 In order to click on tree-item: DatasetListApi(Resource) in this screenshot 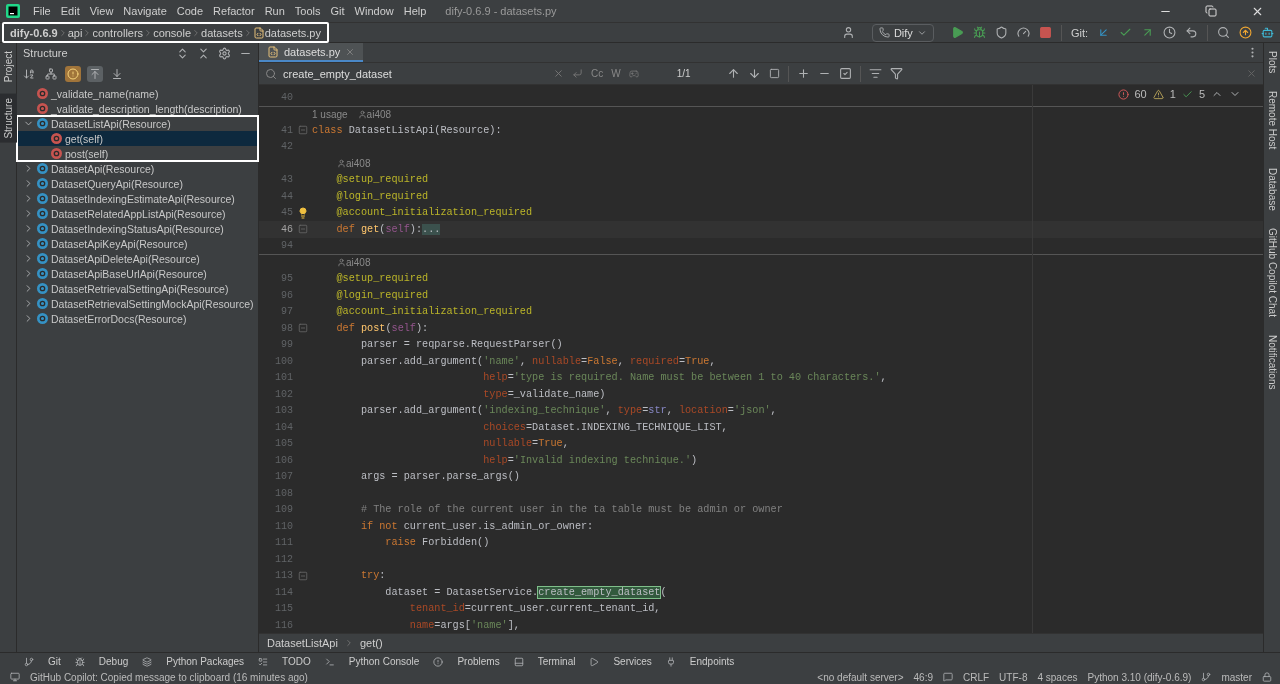, I will do `click(137, 123)`.